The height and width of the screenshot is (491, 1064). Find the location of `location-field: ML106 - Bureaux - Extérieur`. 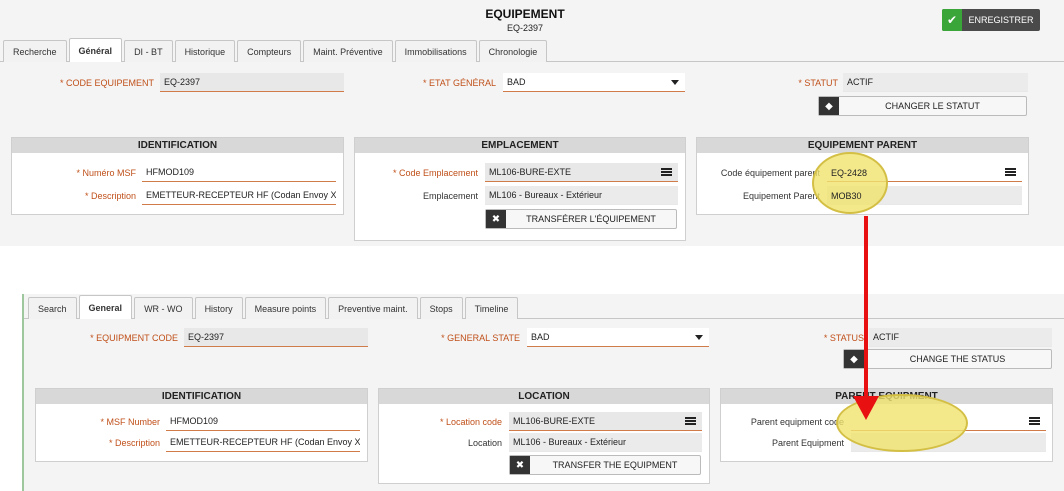

location-field: ML106 - Bureaux - Extérieur is located at coordinates (605, 442).